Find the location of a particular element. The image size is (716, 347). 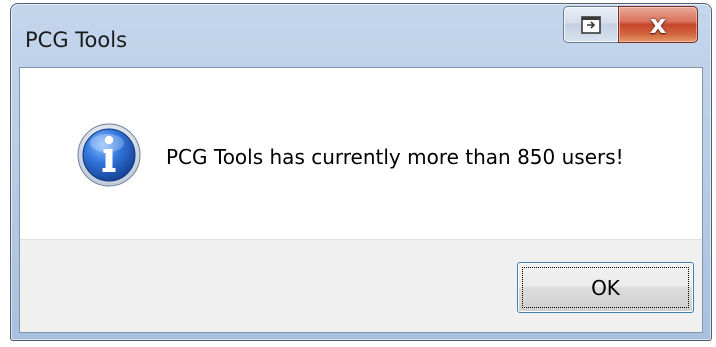

ok-button-label: OK is located at coordinates (605, 287).